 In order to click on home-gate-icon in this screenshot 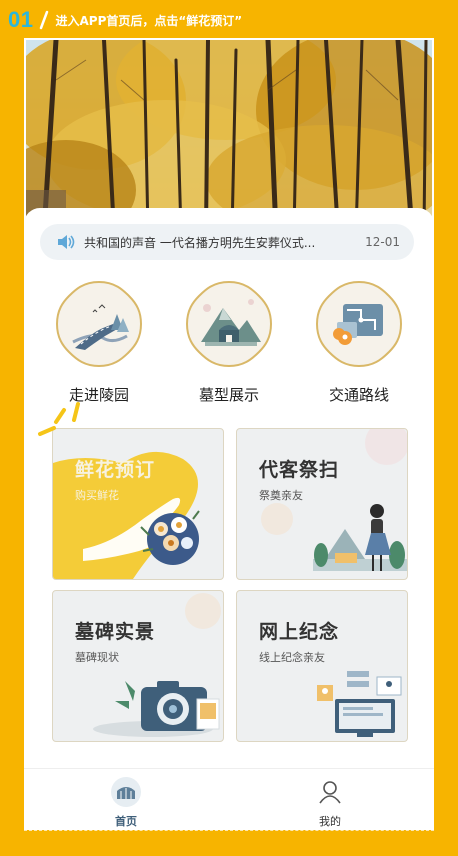, I will do `click(126, 792)`.